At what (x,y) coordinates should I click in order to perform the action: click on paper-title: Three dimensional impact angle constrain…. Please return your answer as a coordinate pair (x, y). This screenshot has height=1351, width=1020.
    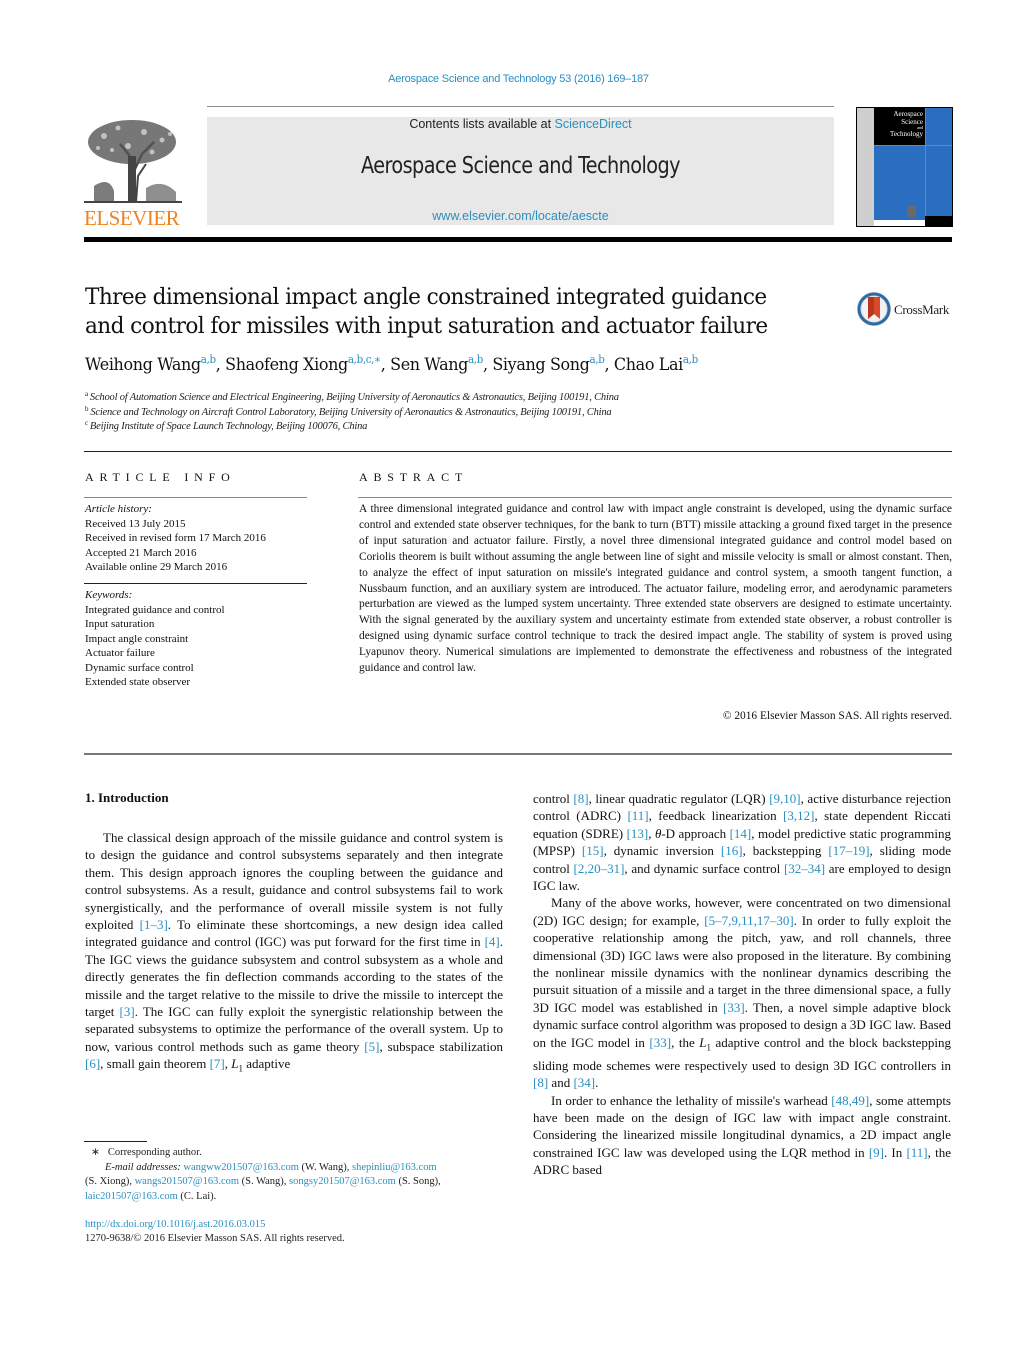
    Looking at the image, I should click on (426, 311).